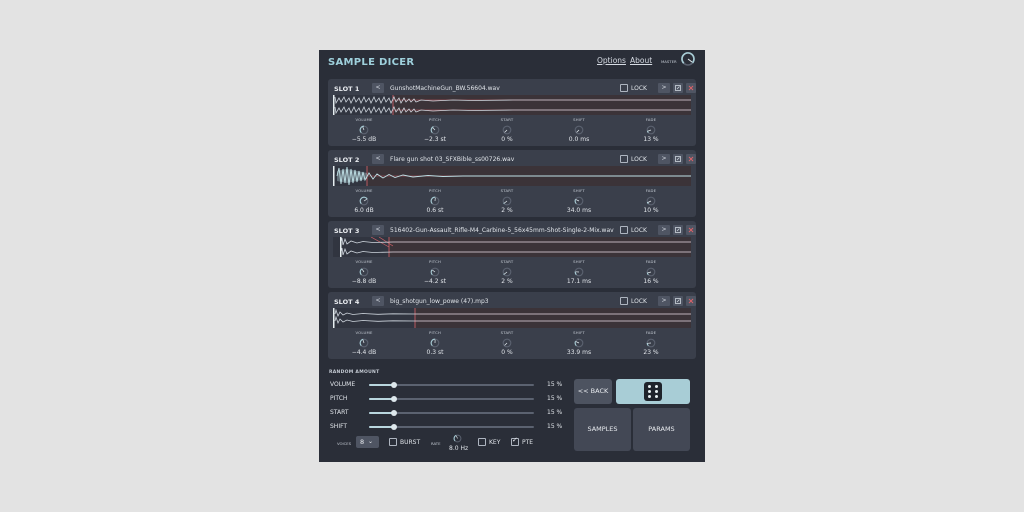 This screenshot has height=512, width=1024. I want to click on voices-label: VOICES, so click(344, 443).